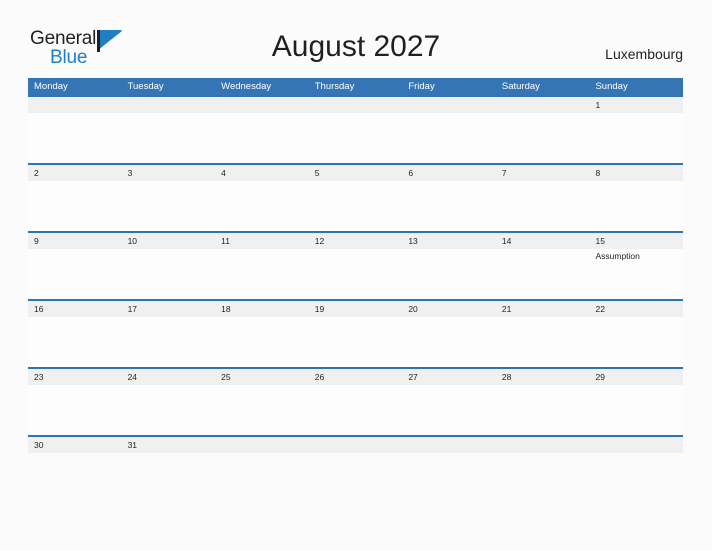  Describe the element at coordinates (636, 241) in the screenshot. I see `day-number: 15` at that location.